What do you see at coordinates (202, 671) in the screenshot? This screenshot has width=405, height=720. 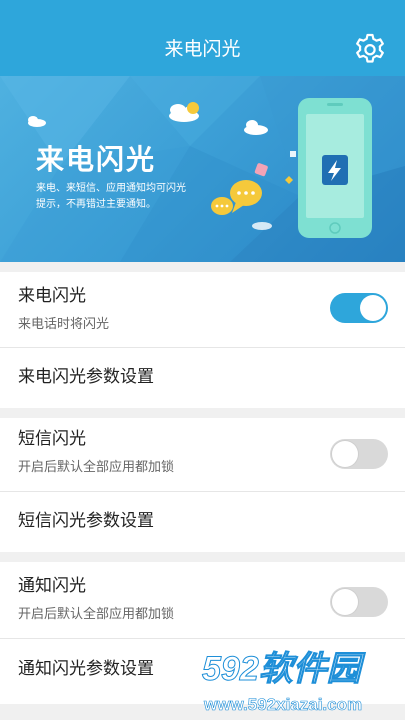 I see `notify-flash-settings-row: 通知闪光参数设置` at bounding box center [202, 671].